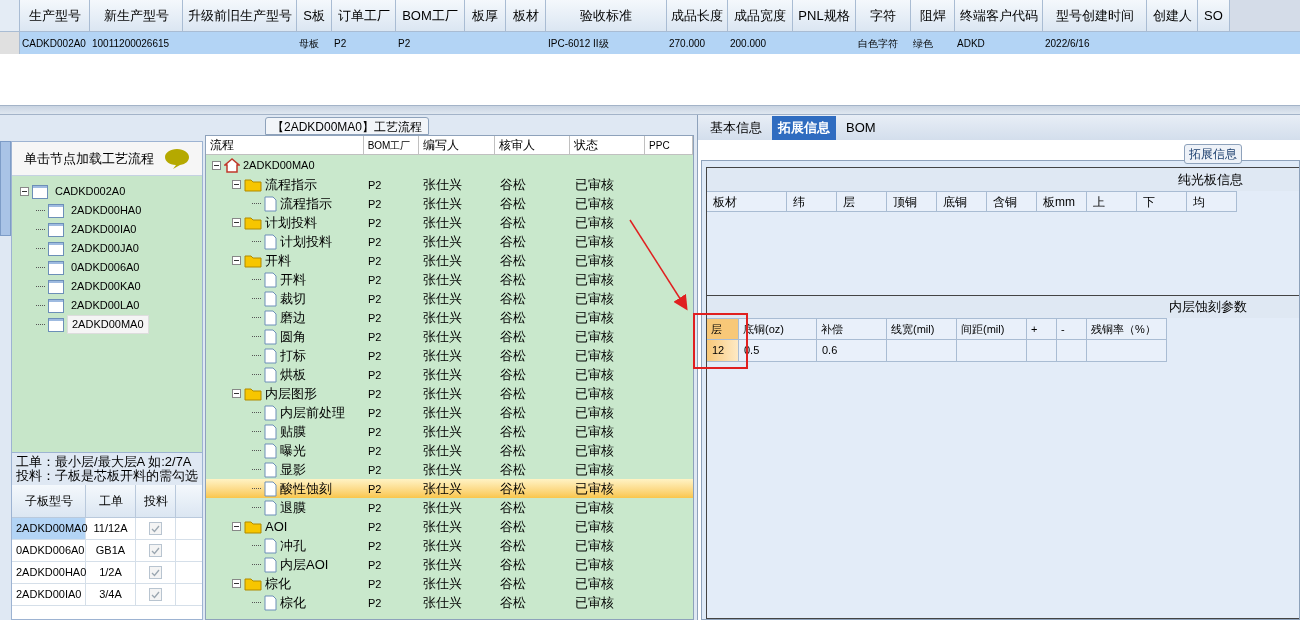 The image size is (1300, 620). Describe the element at coordinates (533, 145) in the screenshot. I see `column-header: 核审人` at that location.